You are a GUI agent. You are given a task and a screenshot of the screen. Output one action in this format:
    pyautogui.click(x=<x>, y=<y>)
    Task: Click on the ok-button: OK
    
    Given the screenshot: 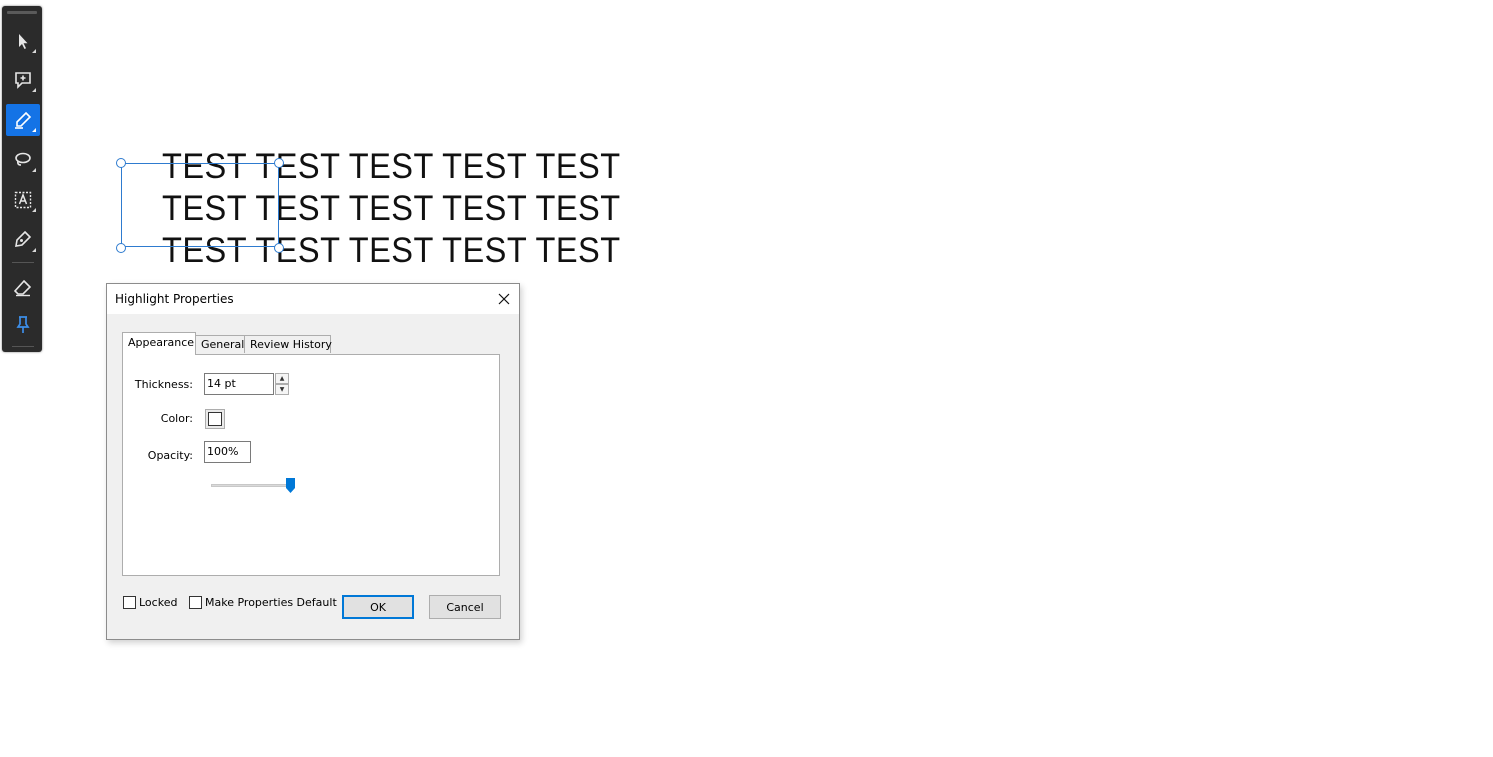 What is the action you would take?
    pyautogui.click(x=378, y=607)
    